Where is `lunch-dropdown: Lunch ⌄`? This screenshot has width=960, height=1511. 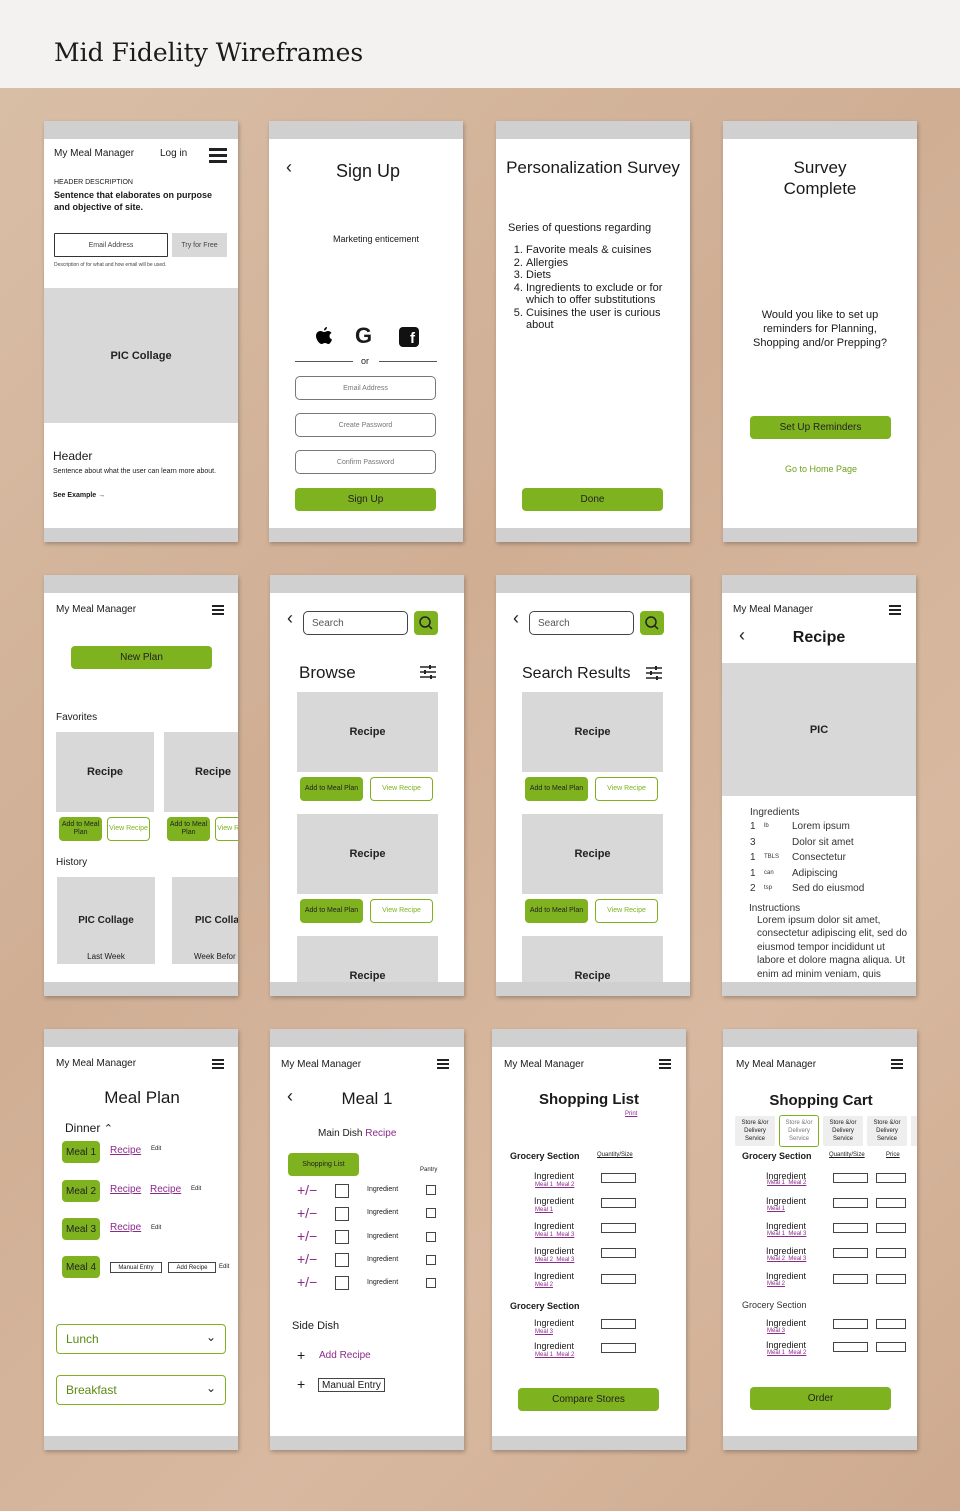 lunch-dropdown: Lunch ⌄ is located at coordinates (141, 1339).